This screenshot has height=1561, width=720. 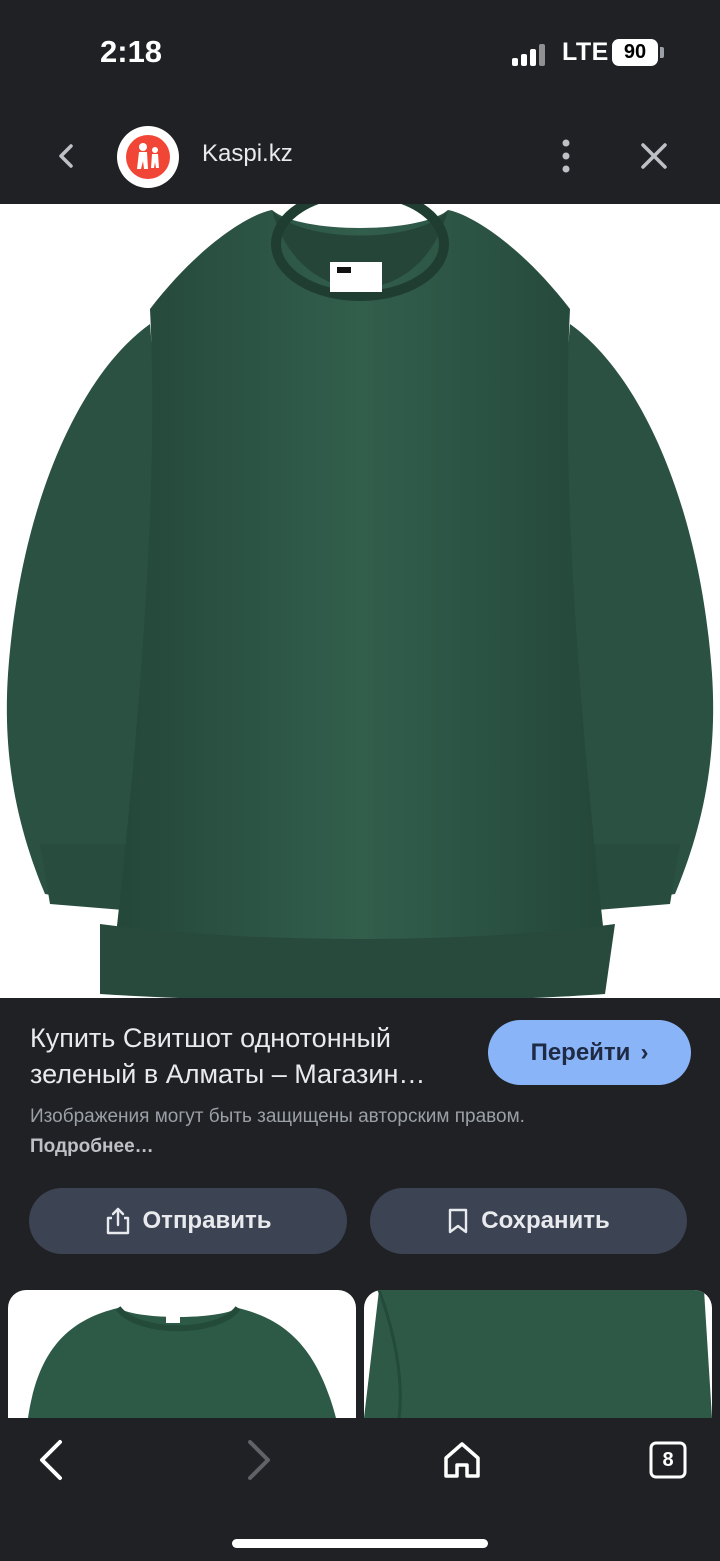 I want to click on home-button, so click(x=462, y=1460).